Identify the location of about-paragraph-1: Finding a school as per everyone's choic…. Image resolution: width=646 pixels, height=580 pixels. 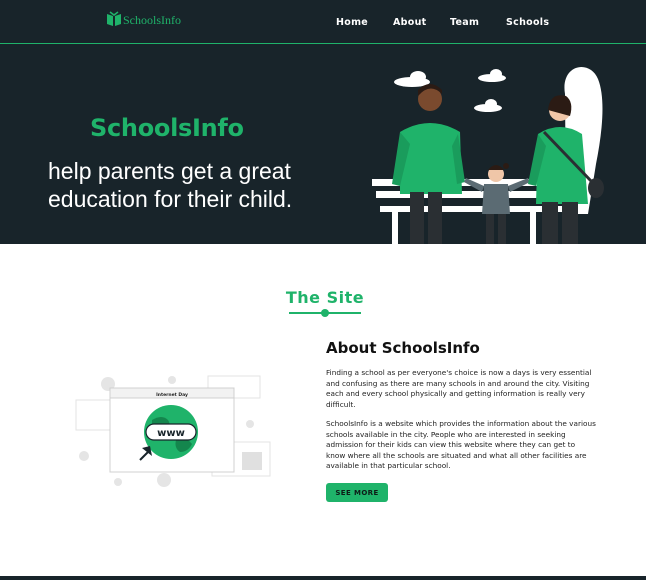
(459, 388).